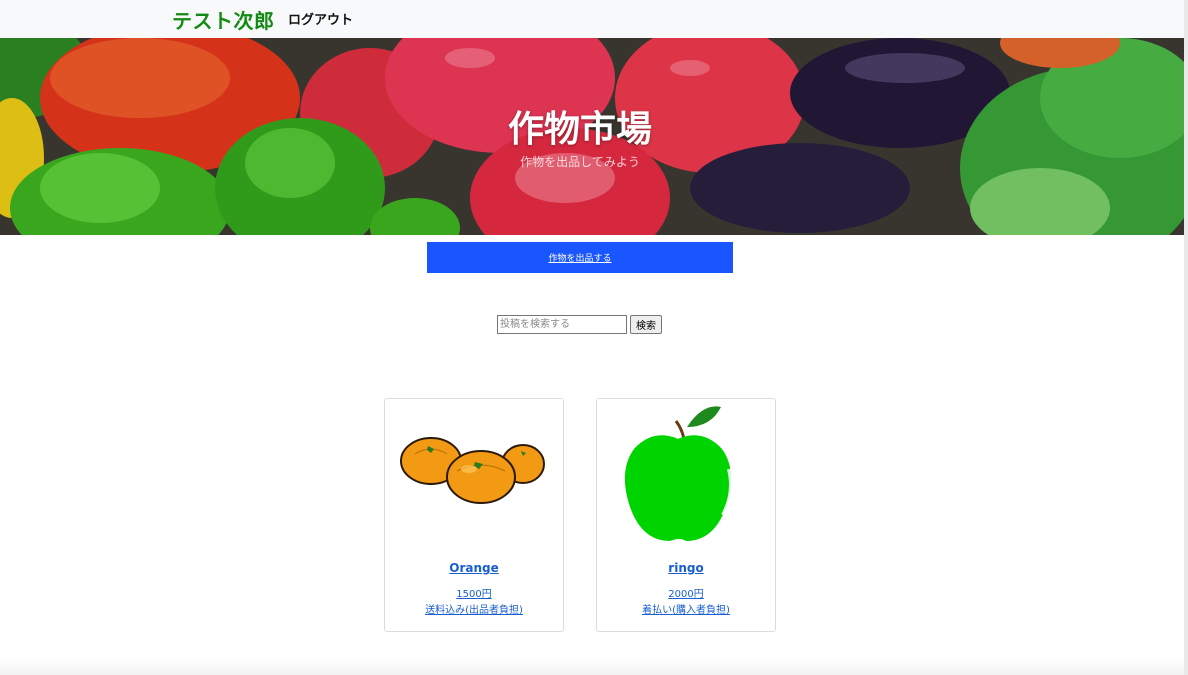 The height and width of the screenshot is (675, 1188). I want to click on sell-crop-button: 作物を出品する, so click(580, 257).